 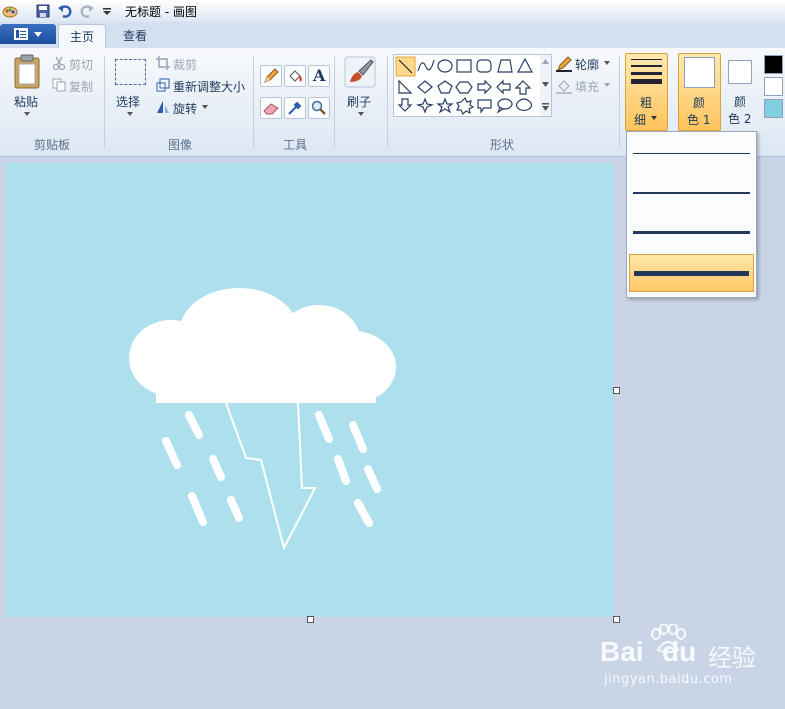 What do you see at coordinates (679, 651) in the screenshot?
I see `watermark-brand2: du` at bounding box center [679, 651].